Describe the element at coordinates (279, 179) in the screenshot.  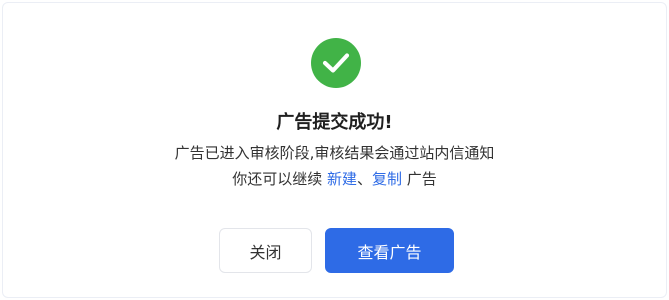
I see `next-actions-prefix: 你还可以继续` at that location.